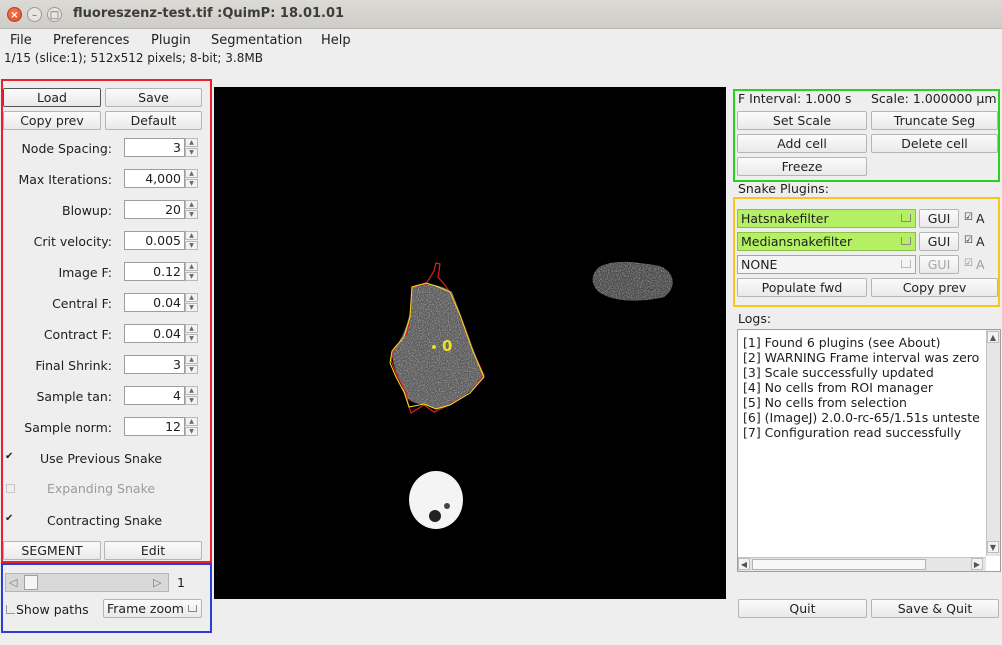 The height and width of the screenshot is (645, 1002). Describe the element at coordinates (171, 40) in the screenshot. I see `menu-plugin: Plugin` at that location.